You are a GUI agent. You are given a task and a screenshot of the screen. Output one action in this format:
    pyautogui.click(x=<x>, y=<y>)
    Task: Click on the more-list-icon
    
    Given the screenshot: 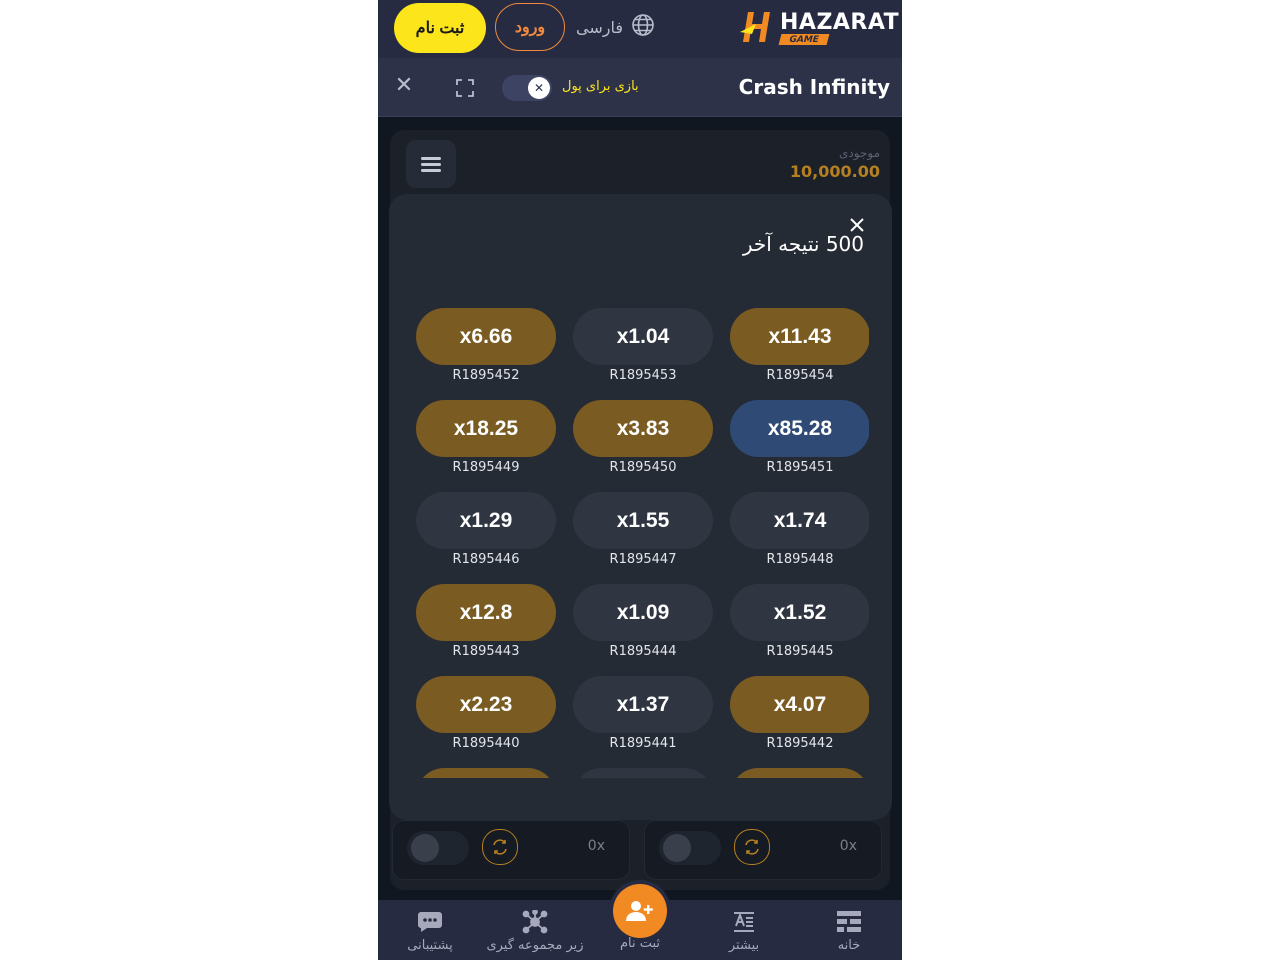 What is the action you would take?
    pyautogui.click(x=744, y=922)
    